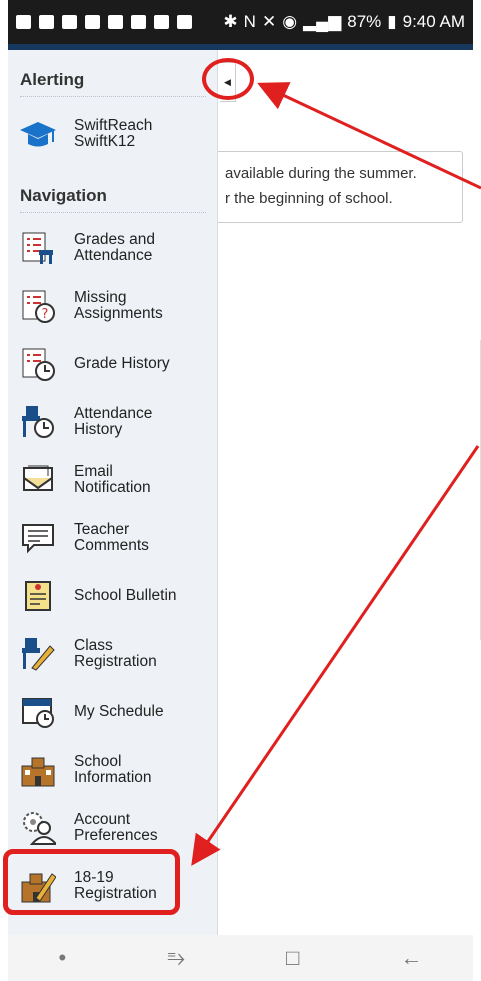 Image resolution: width=481 pixels, height=981 pixels. I want to click on facebook-icon, so click(23, 22).